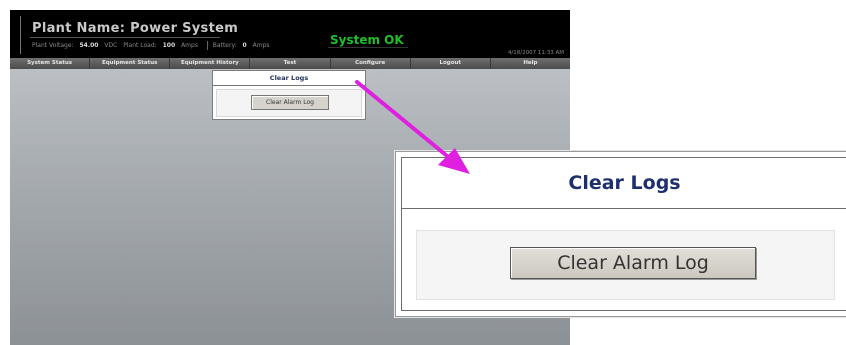  Describe the element at coordinates (210, 63) in the screenshot. I see `nav-equipment-history: Equipment History` at that location.